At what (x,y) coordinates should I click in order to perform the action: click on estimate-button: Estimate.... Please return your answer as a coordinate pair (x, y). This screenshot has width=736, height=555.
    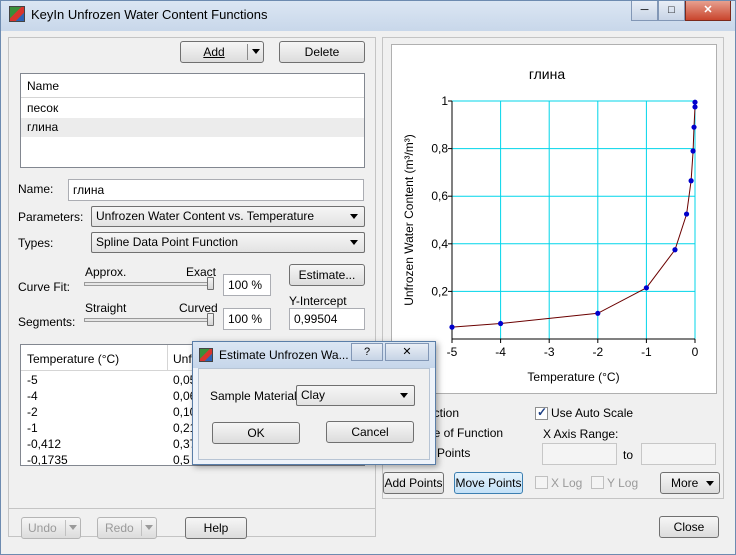
    Looking at the image, I should click on (327, 275).